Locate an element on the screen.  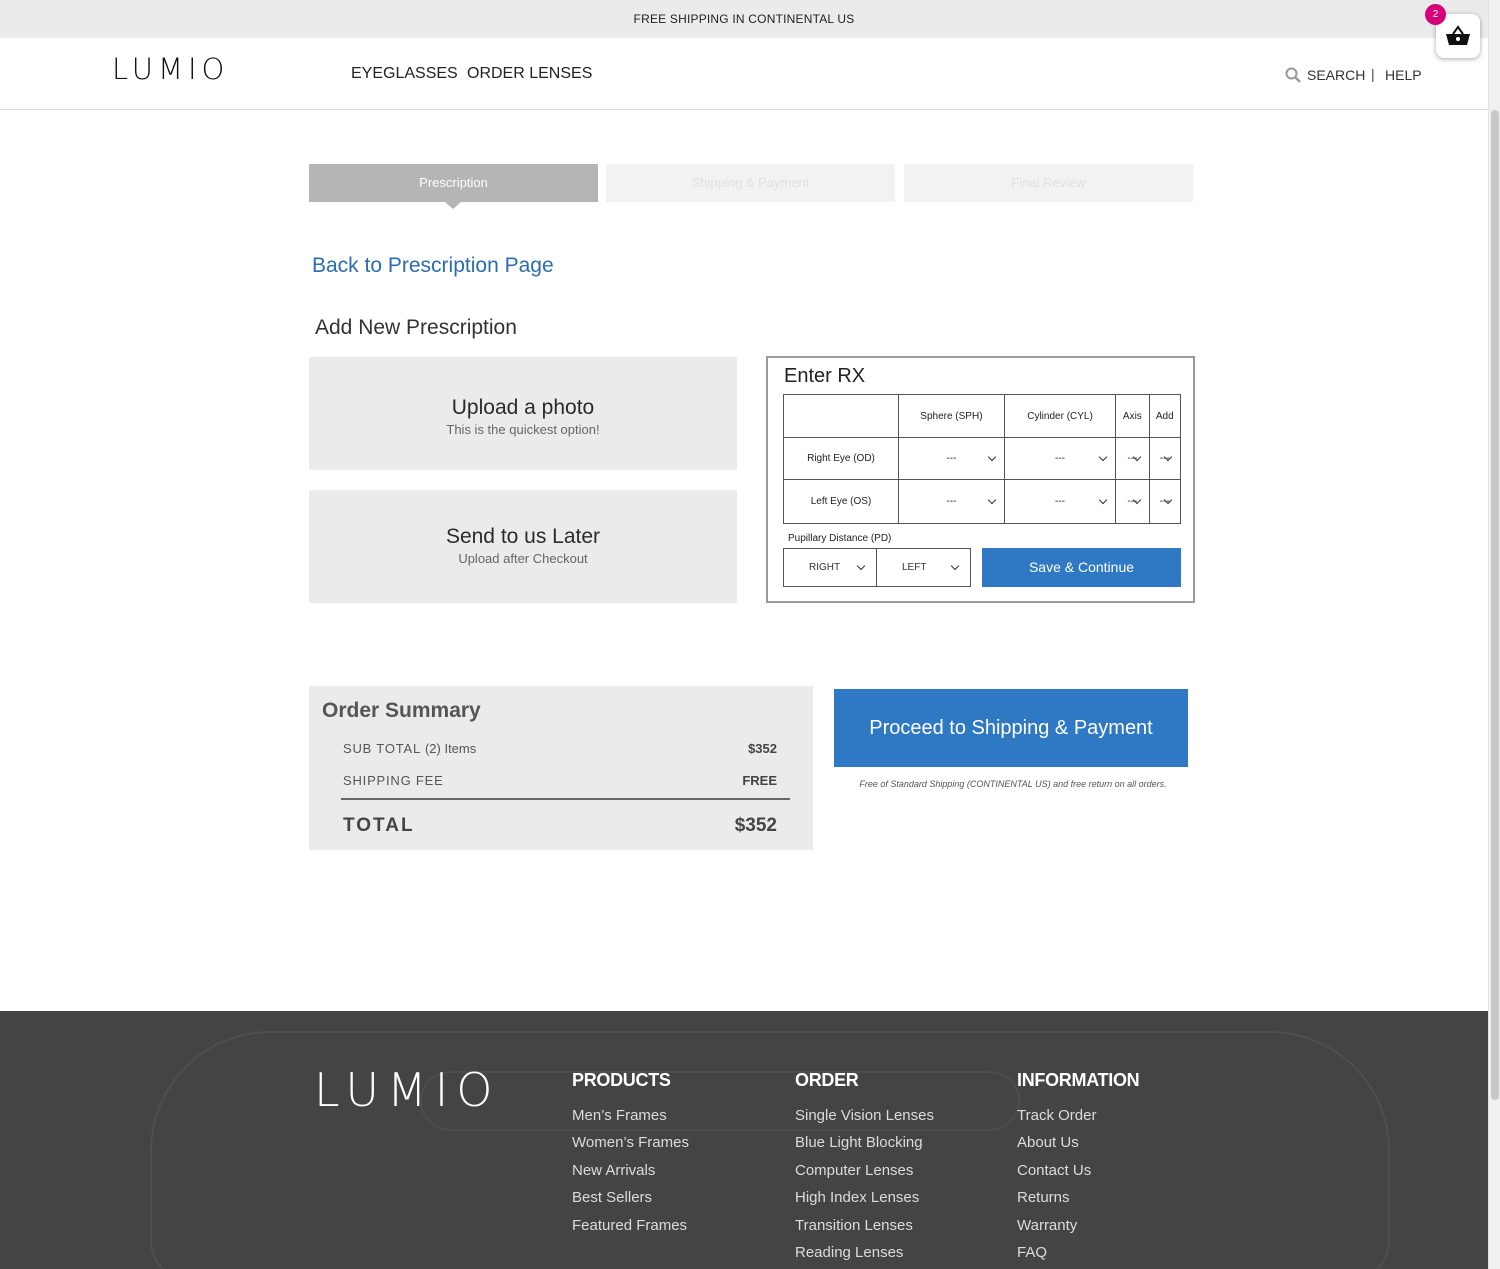
search-link: SEARCH is located at coordinates (1325, 75).